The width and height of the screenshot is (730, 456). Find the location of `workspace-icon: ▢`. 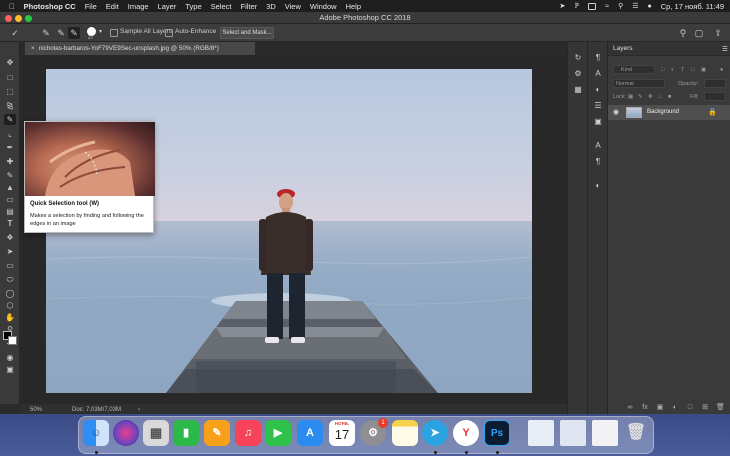

workspace-icon: ▢ is located at coordinates (699, 33).